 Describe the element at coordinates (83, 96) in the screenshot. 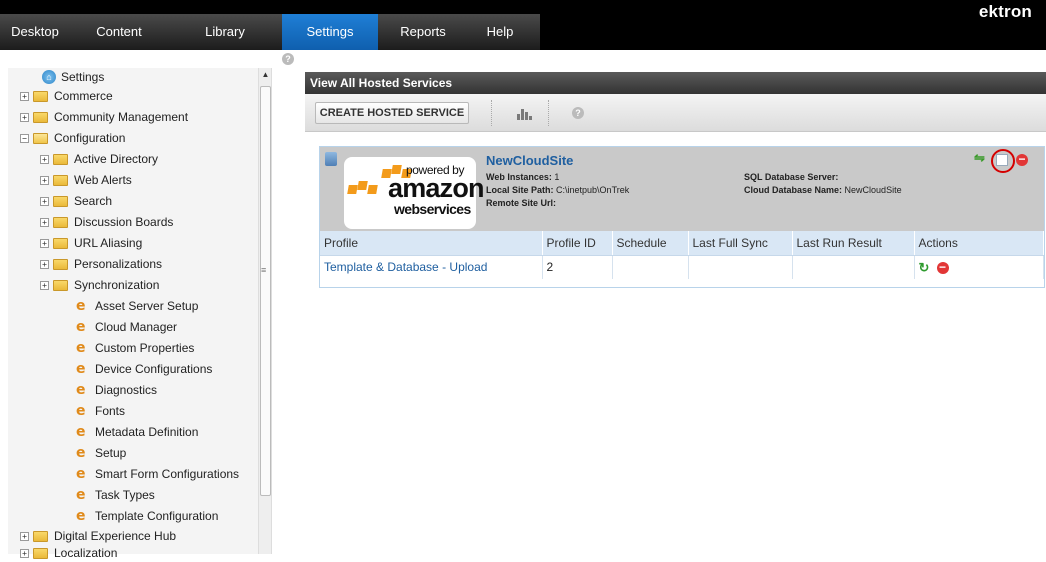

I see `sidebar-item-label: Commerce` at that location.